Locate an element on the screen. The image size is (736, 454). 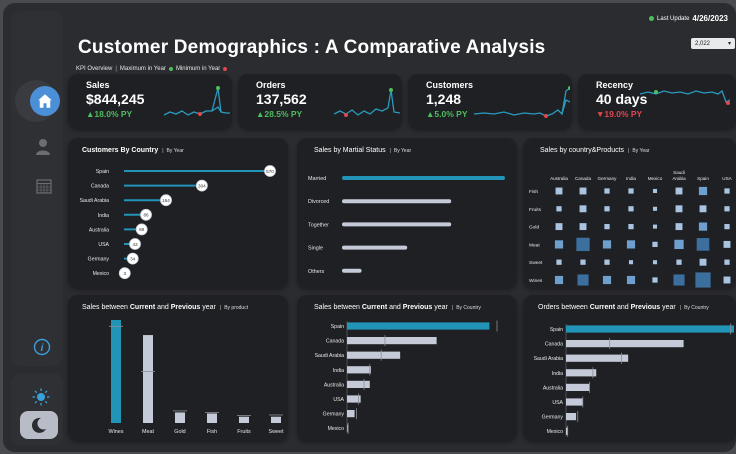
kpi-value: 137,562 is located at coordinates (281, 99).